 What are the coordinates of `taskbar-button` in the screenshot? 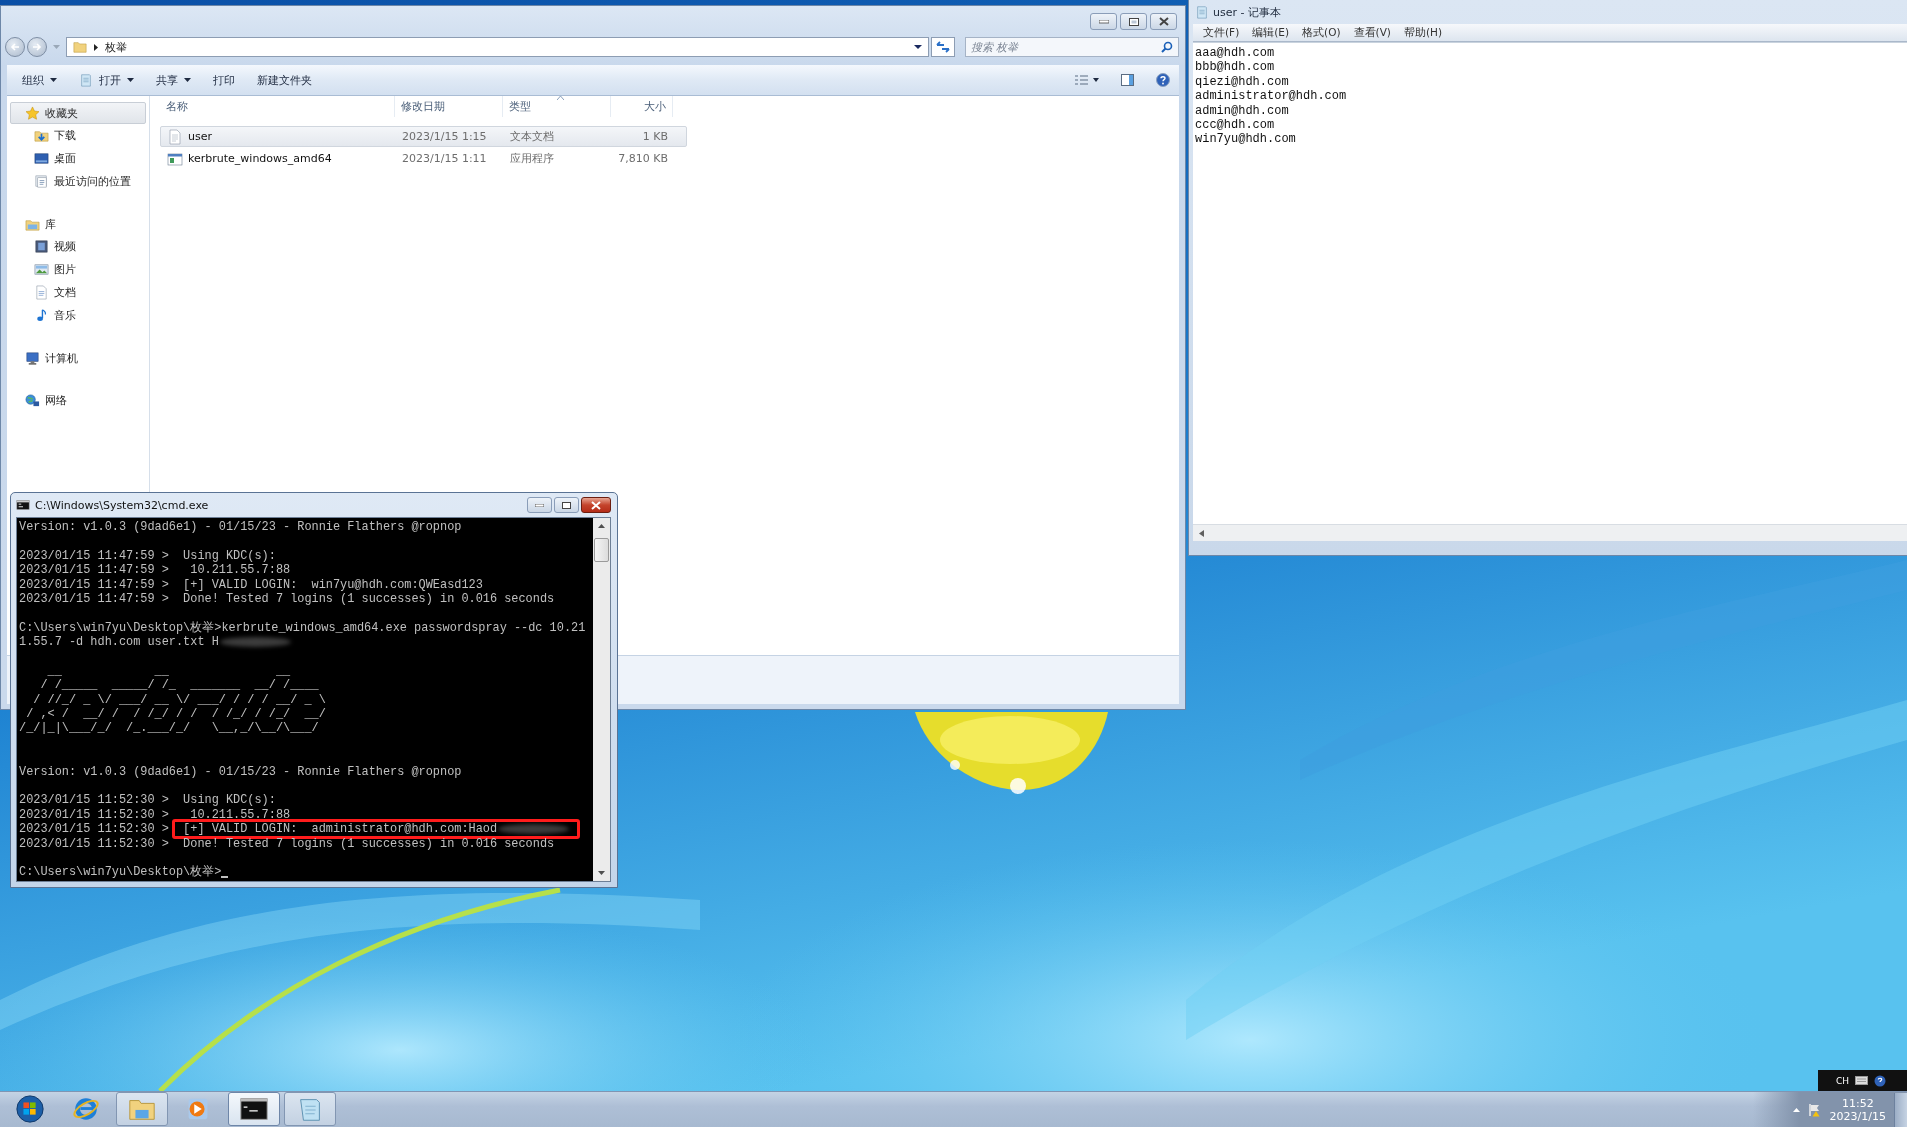 It's located at (254, 1109).